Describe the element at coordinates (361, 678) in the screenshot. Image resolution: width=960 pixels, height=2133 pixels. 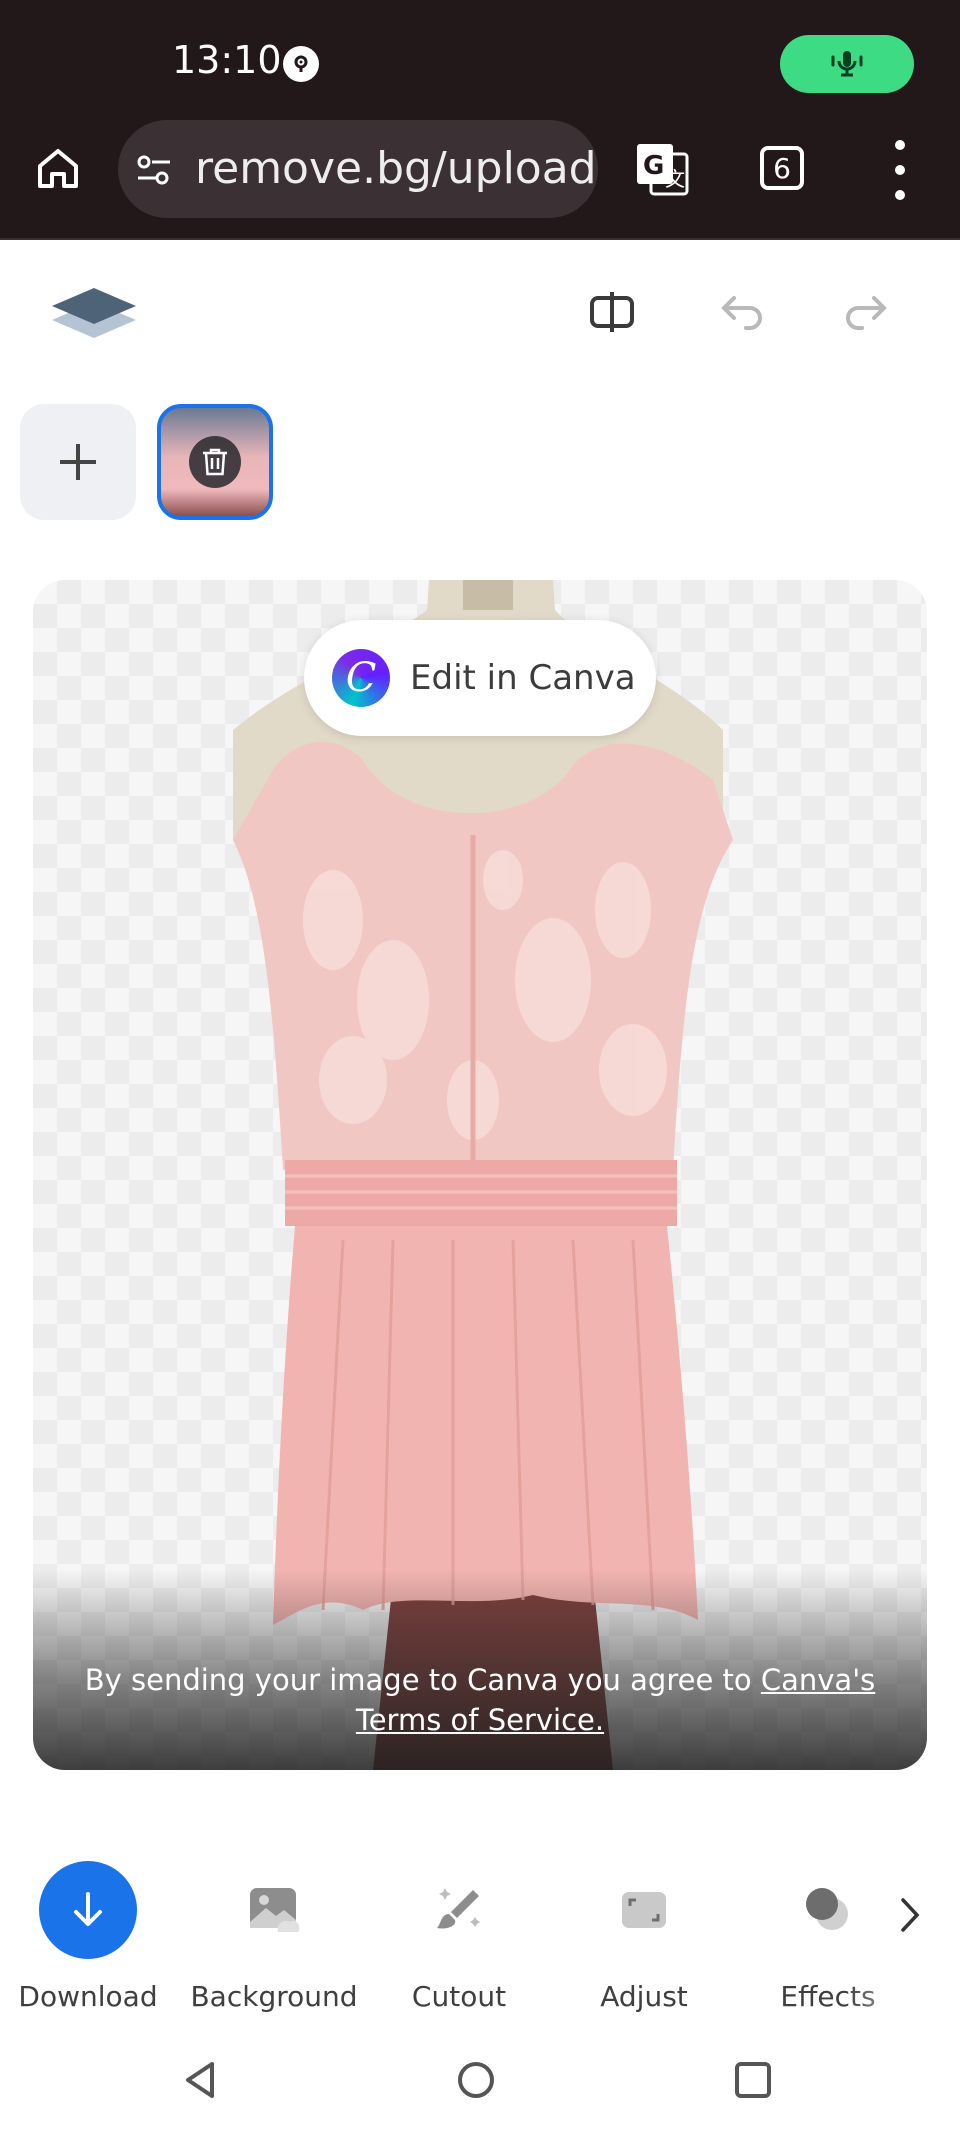
I see `canva-logo-icon: C` at that location.